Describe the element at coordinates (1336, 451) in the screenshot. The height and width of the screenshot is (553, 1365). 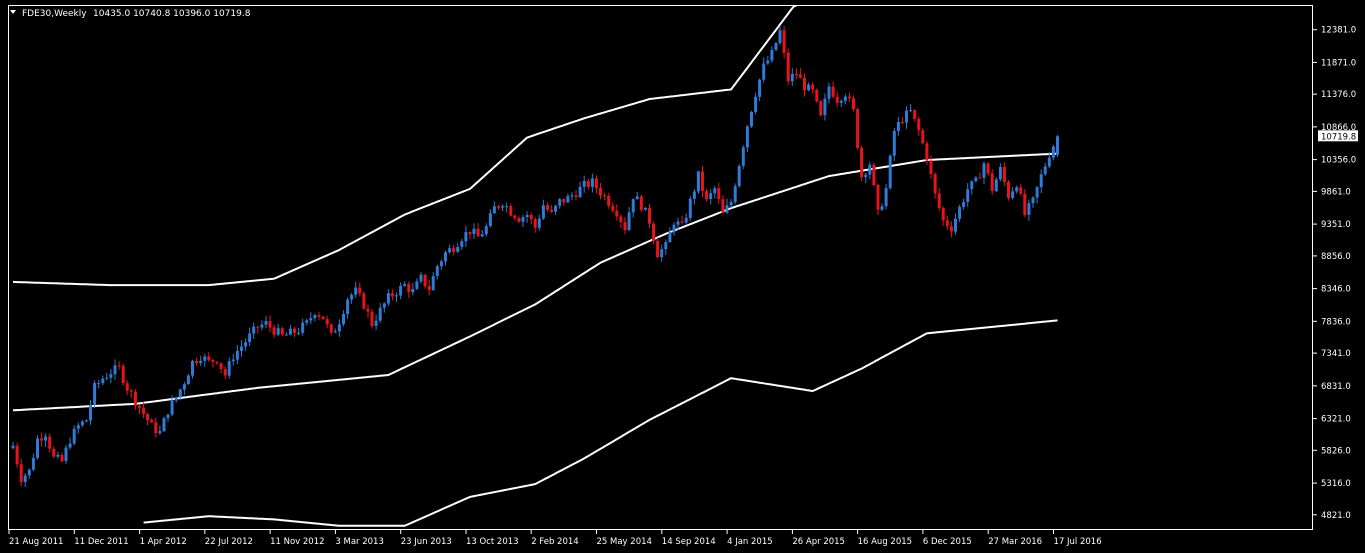
I see `price-tick-label: 5826.0` at that location.